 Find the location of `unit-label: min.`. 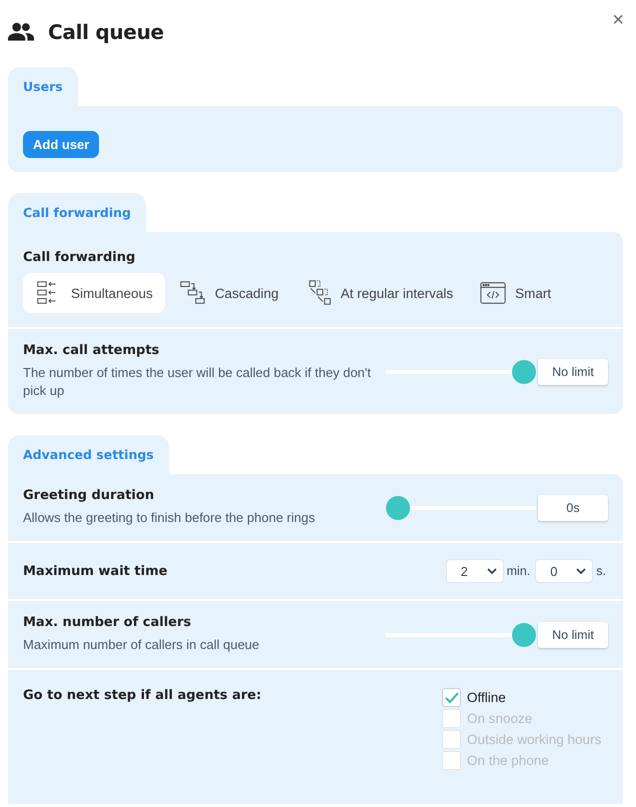

unit-label: min. is located at coordinates (518, 571).